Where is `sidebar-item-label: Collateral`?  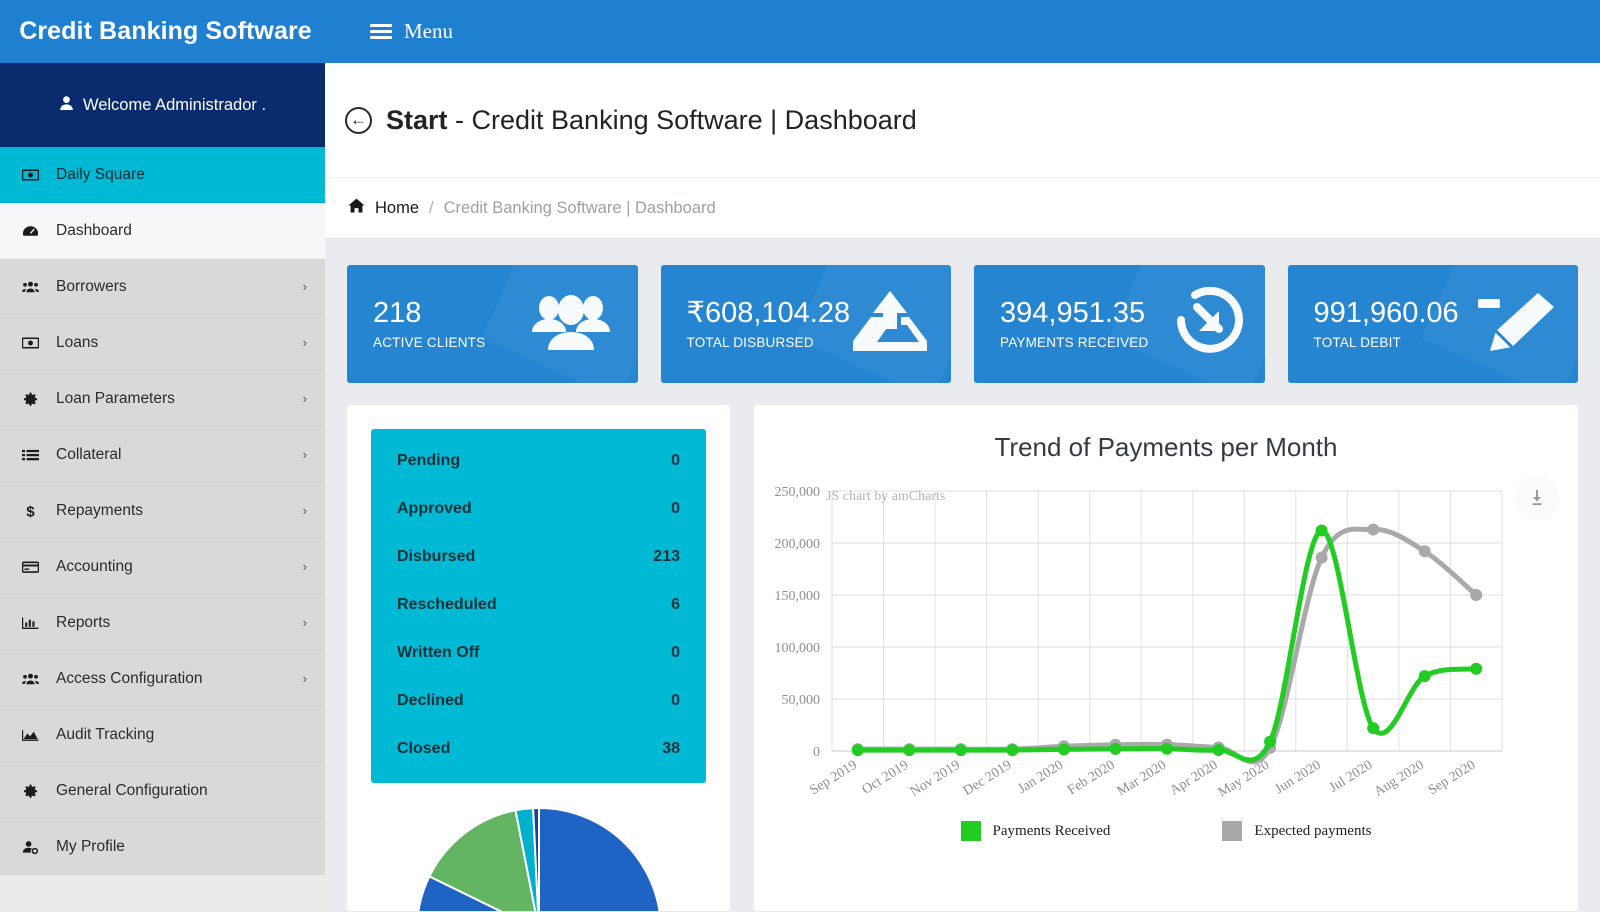
sidebar-item-label: Collateral is located at coordinates (89, 454).